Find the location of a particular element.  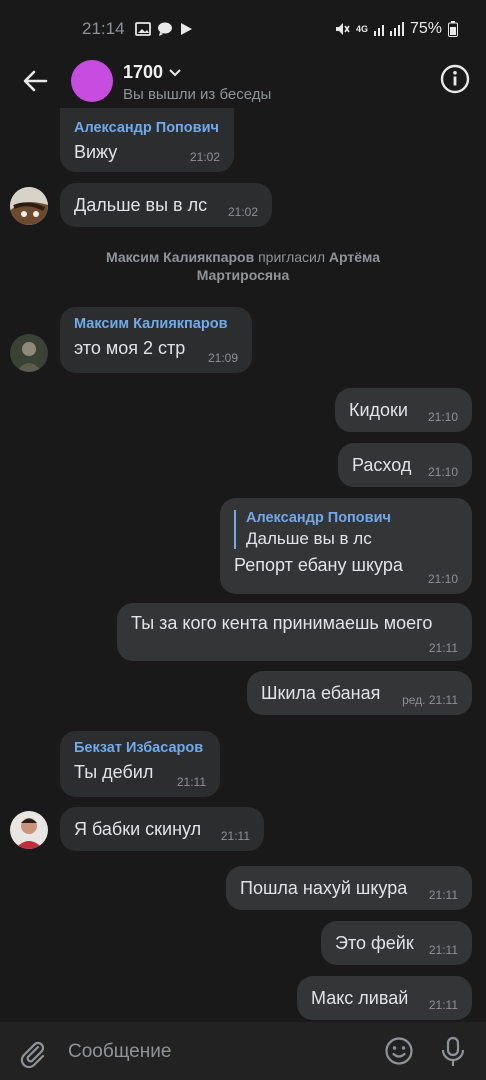

status-time: 21:14 is located at coordinates (103, 28).